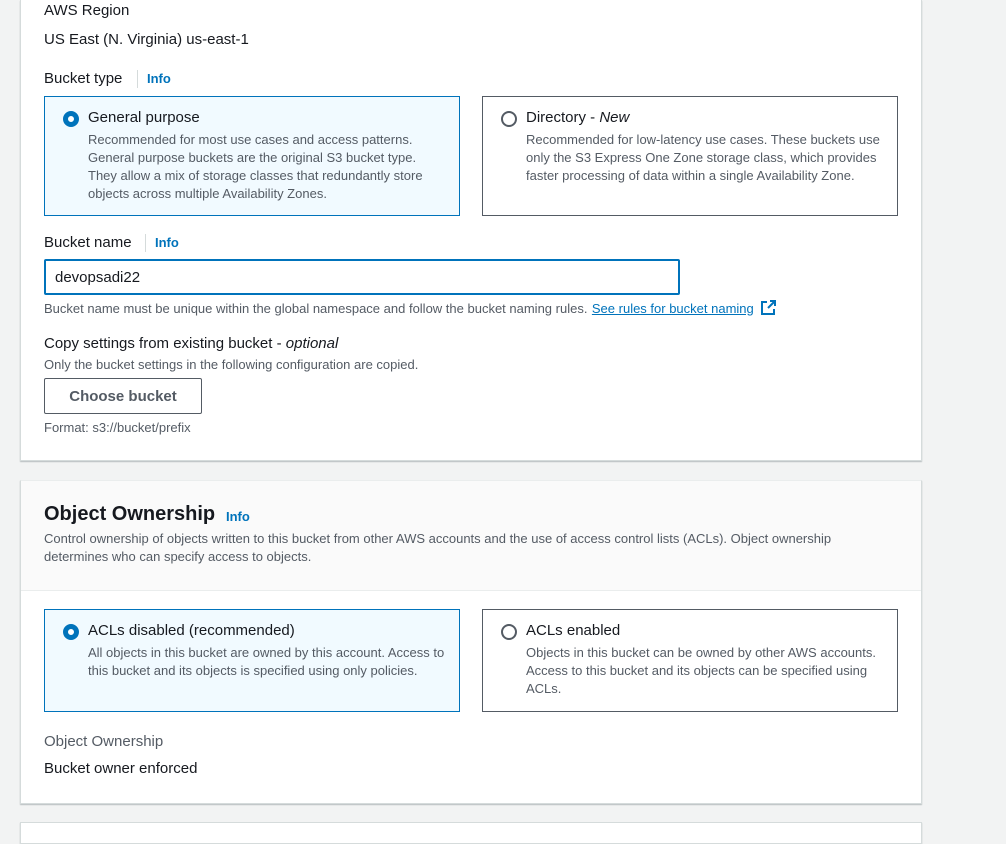  I want to click on object-ownership-title: Object Ownership, so click(130, 514).